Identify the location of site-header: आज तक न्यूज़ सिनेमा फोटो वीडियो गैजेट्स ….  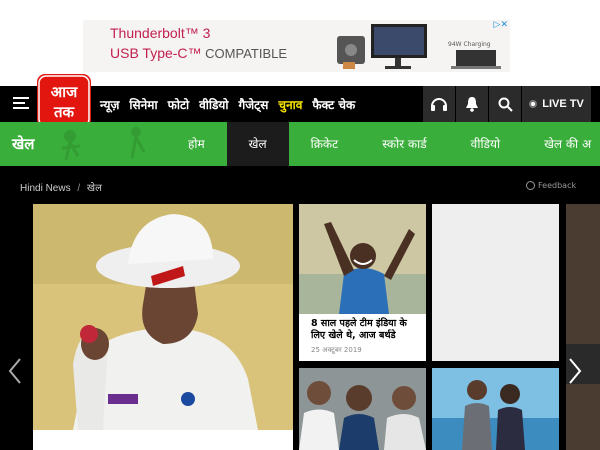
(300, 101).